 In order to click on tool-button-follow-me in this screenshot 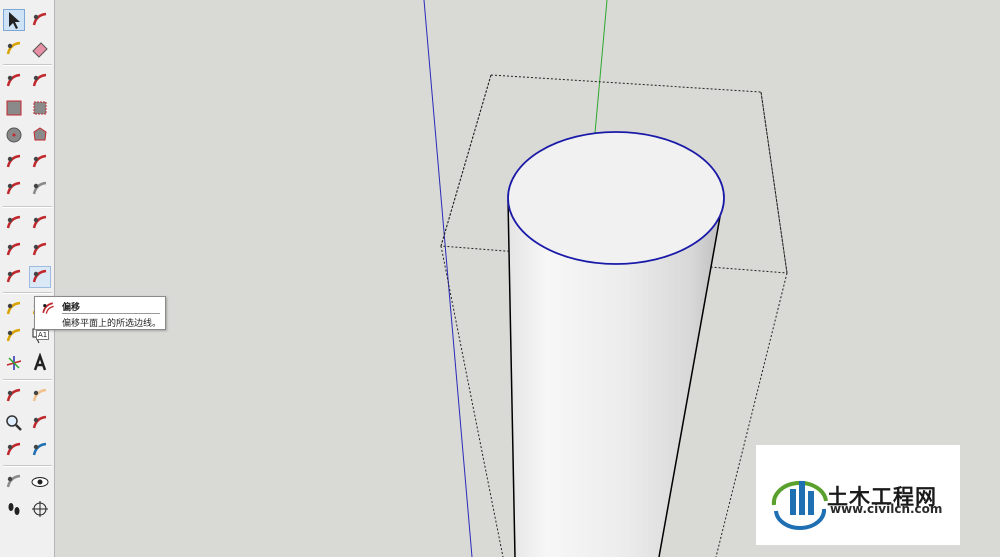, I will do `click(40, 250)`.